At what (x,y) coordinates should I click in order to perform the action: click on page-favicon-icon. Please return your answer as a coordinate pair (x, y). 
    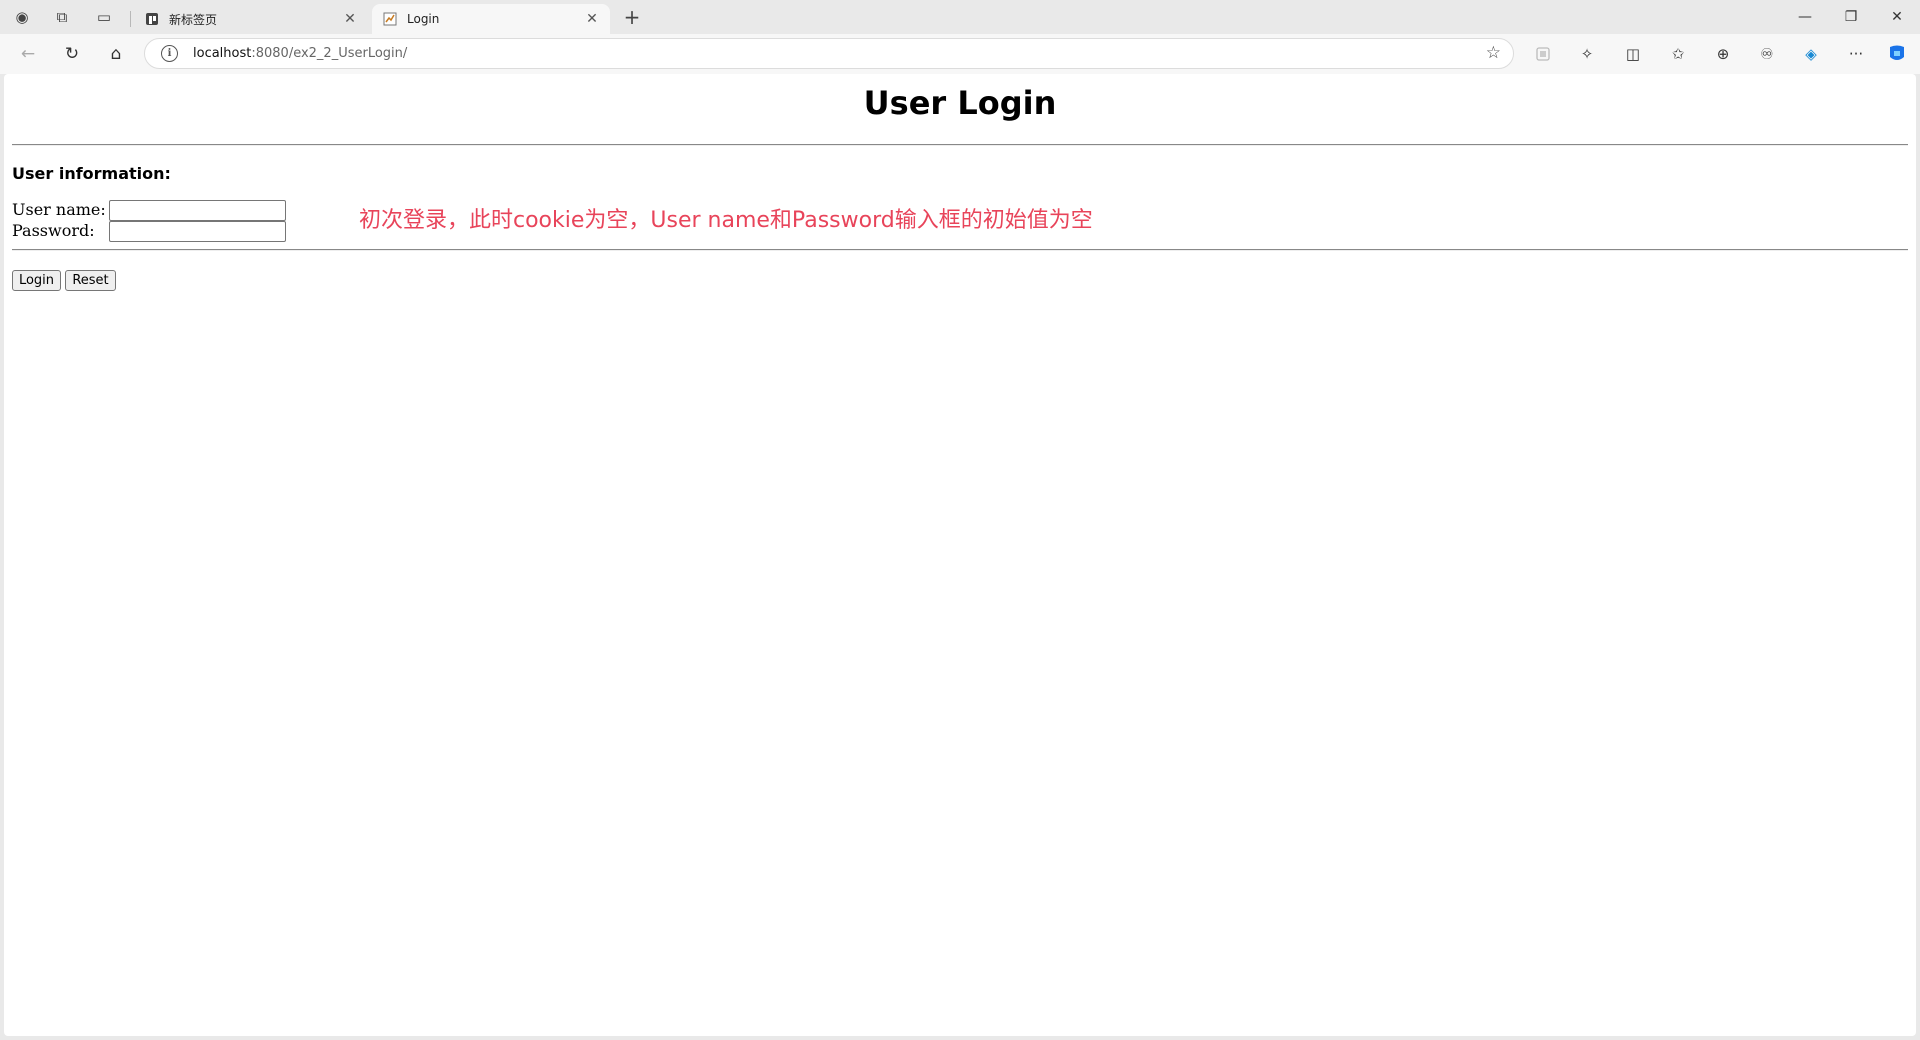
    Looking at the image, I should click on (390, 19).